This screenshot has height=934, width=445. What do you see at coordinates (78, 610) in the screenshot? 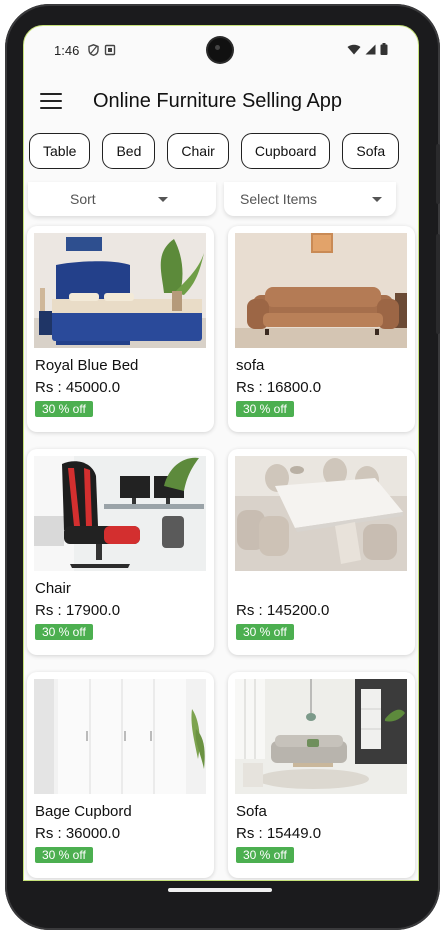
I see `product-price: Rs : 17900.0` at bounding box center [78, 610].